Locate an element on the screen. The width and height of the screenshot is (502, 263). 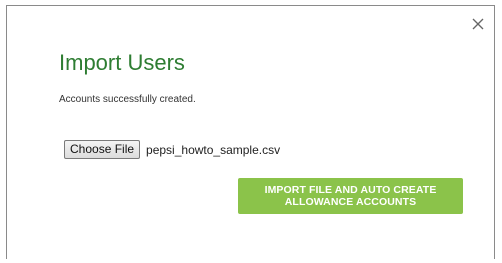
close-icon is located at coordinates (478, 24).